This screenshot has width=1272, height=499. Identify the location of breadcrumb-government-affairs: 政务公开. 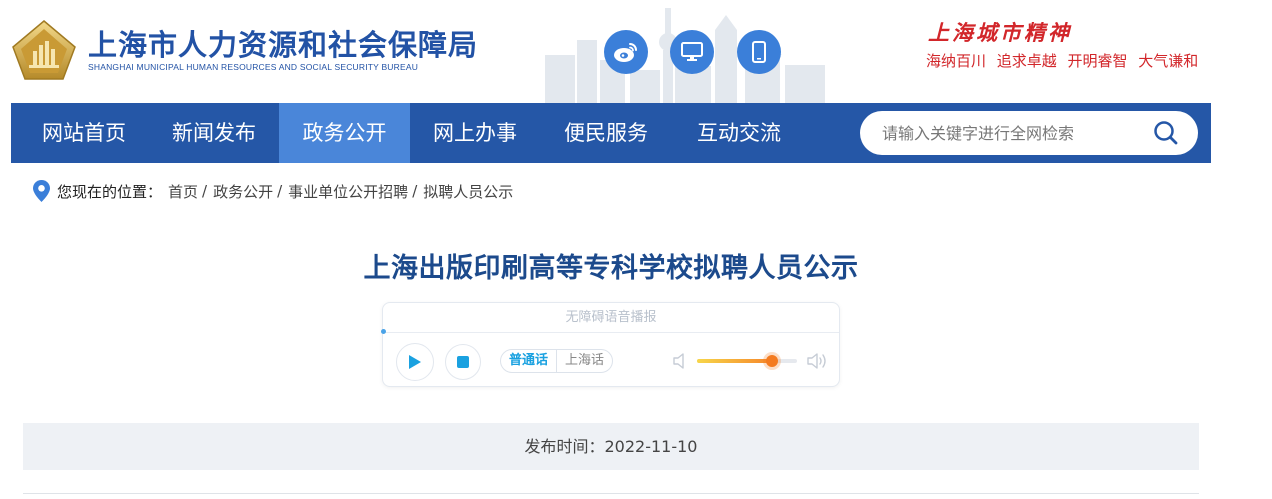
(243, 191).